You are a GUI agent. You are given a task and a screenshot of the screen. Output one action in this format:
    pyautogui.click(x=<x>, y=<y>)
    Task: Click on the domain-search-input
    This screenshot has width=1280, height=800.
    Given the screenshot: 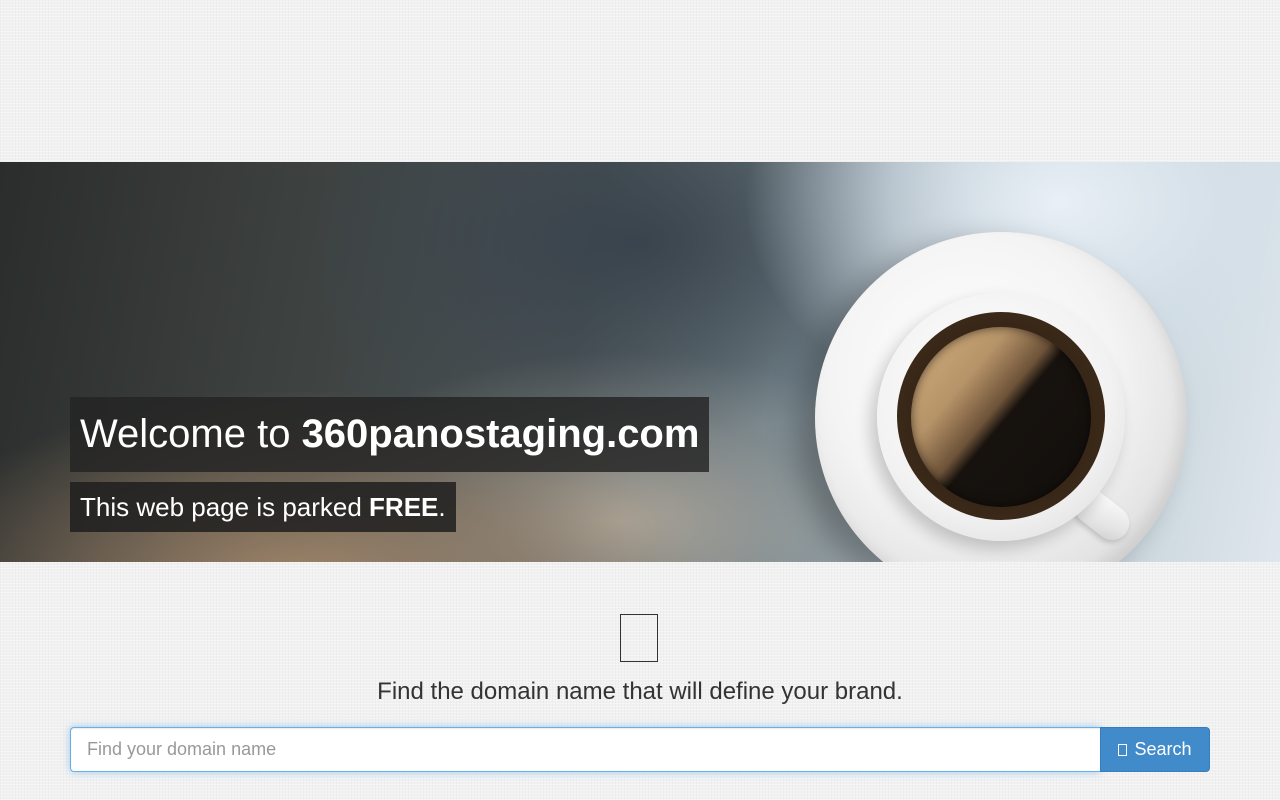 What is the action you would take?
    pyautogui.click(x=585, y=749)
    